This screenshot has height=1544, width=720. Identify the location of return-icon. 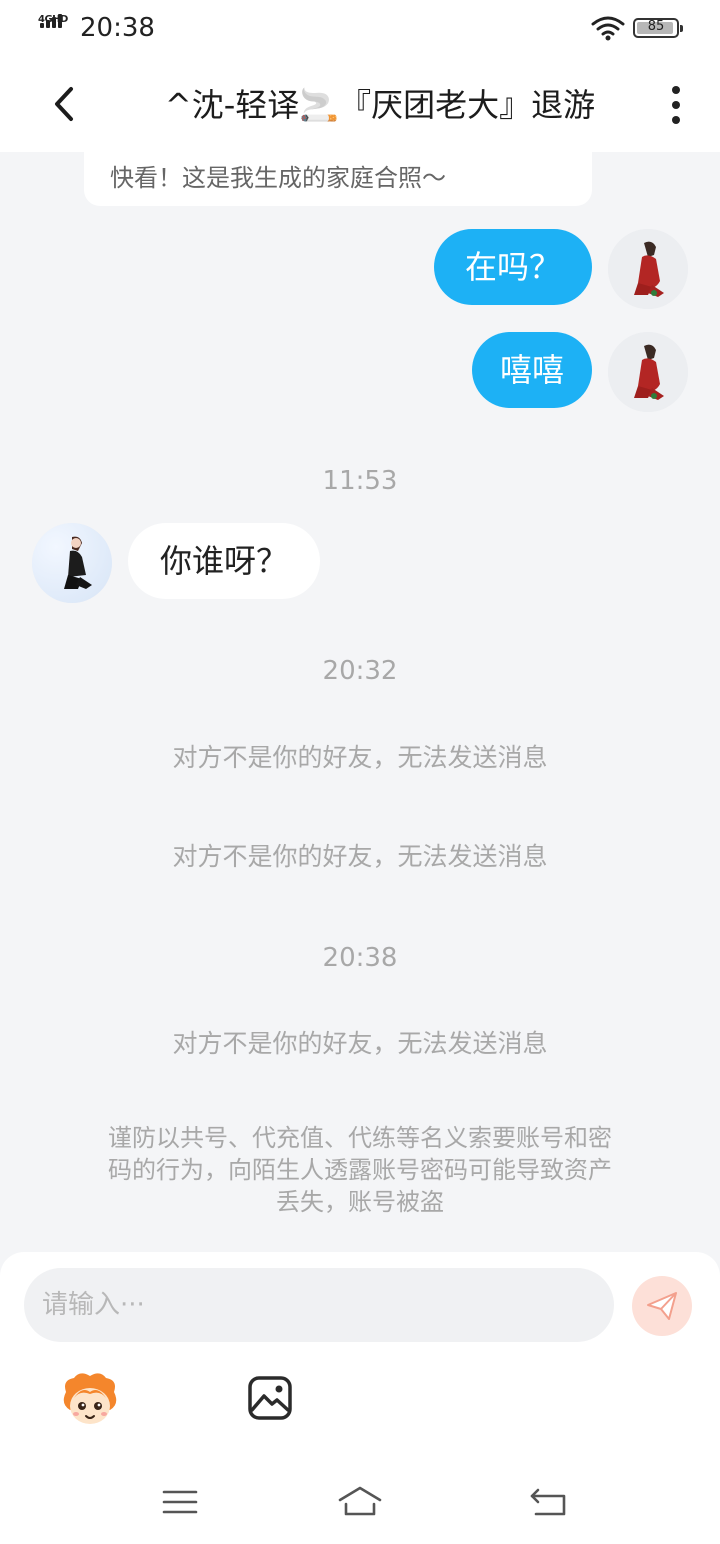
(548, 1502).